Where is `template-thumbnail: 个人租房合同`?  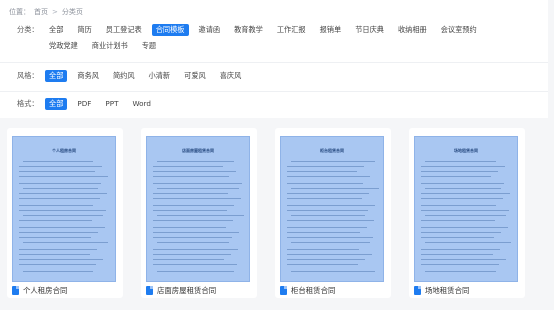
template-thumbnail: 个人租房合同 is located at coordinates (64, 209).